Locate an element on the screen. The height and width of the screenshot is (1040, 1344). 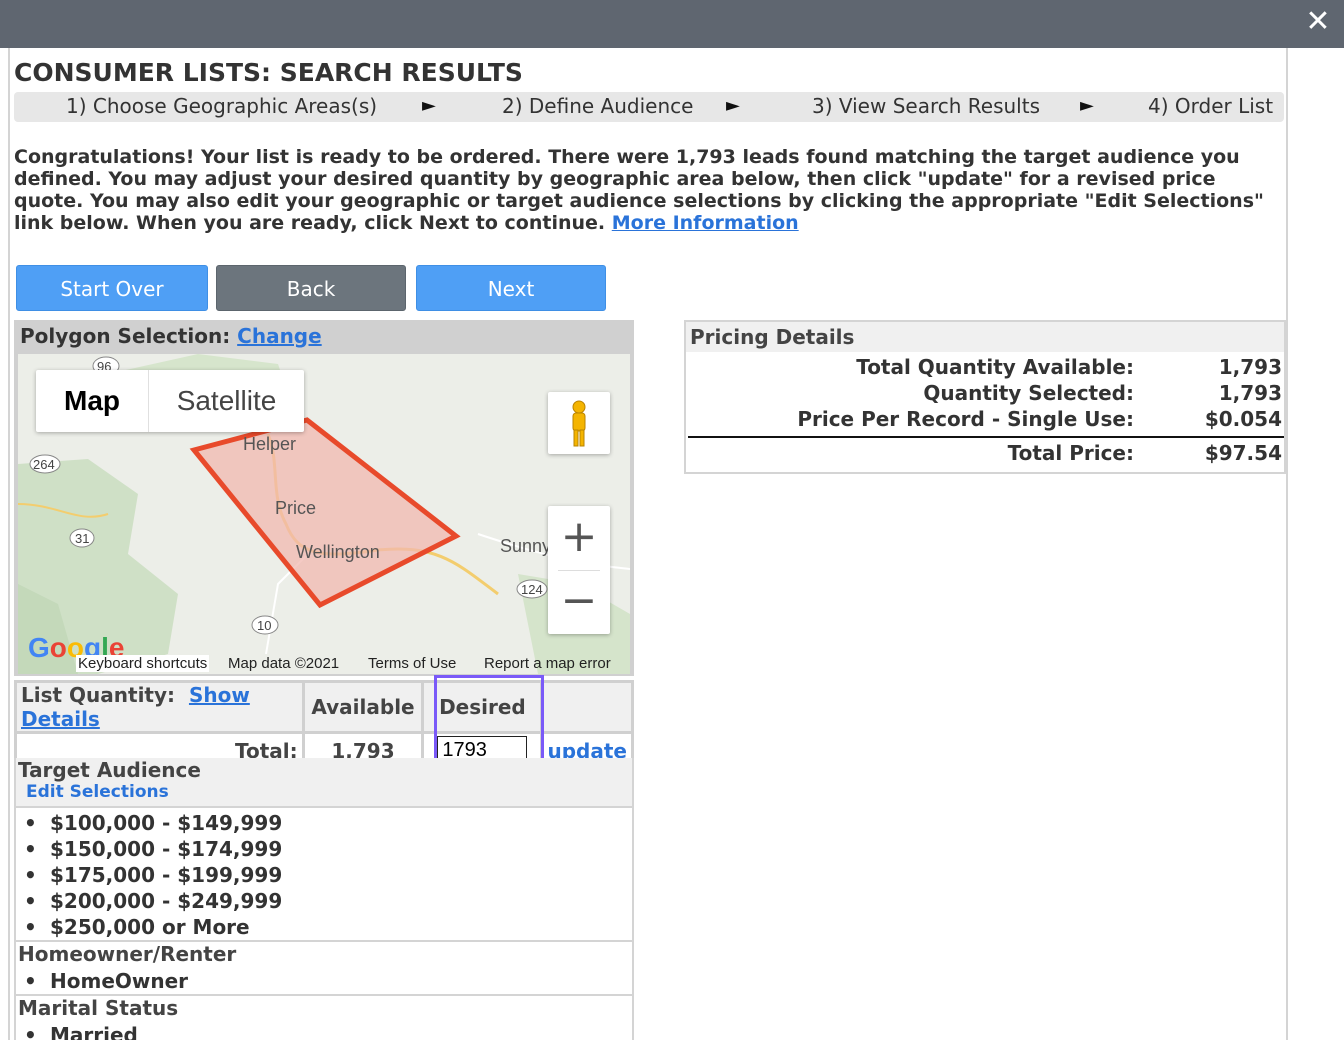
step-3: 3) View Search Results is located at coordinates (926, 106).